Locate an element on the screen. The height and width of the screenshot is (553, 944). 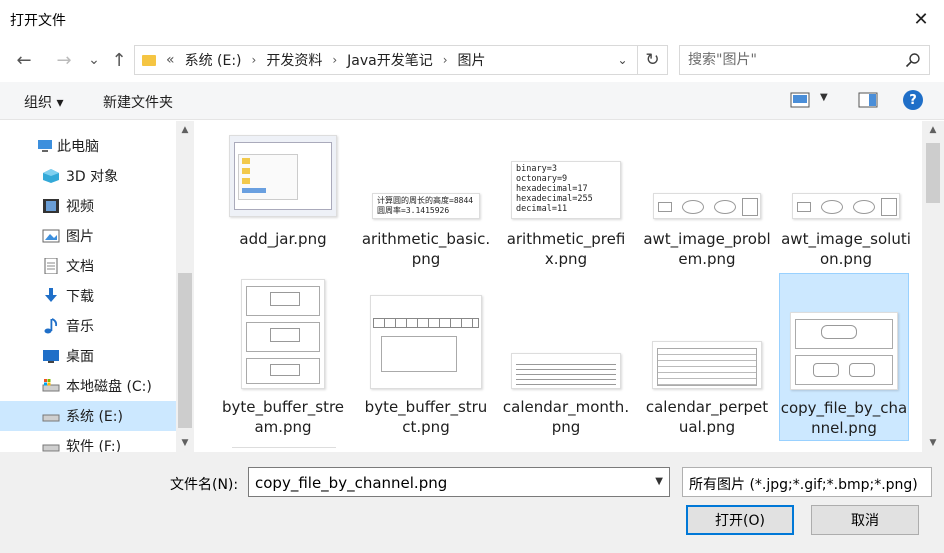
sidebar-item-downloads: 下载 is located at coordinates (88, 296).